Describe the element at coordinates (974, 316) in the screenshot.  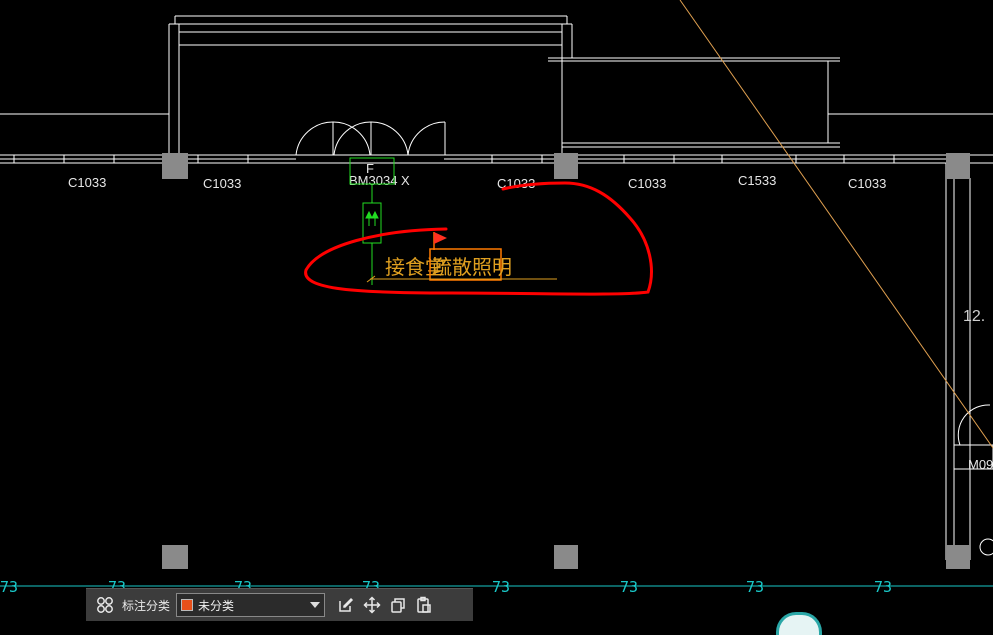
I see `room-area-label: 12.` at that location.